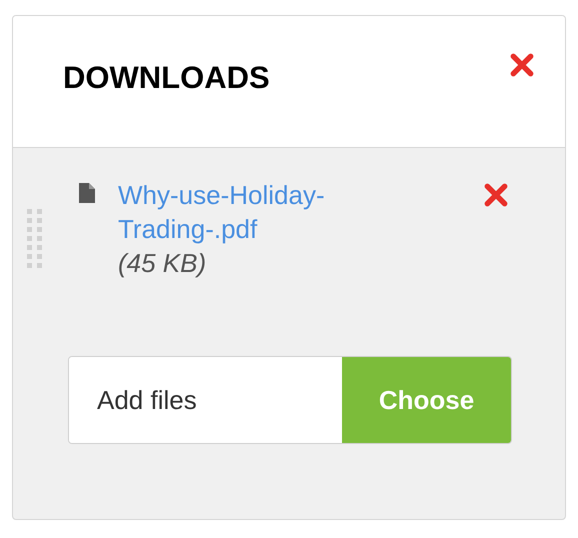 The image size is (578, 538). Describe the element at coordinates (166, 78) in the screenshot. I see `panel-title: DOWNLOADS` at that location.